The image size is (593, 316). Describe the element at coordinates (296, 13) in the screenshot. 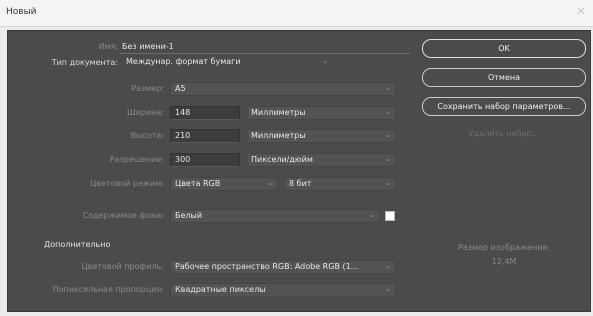

I see `title-bar: Новый ✕` at that location.